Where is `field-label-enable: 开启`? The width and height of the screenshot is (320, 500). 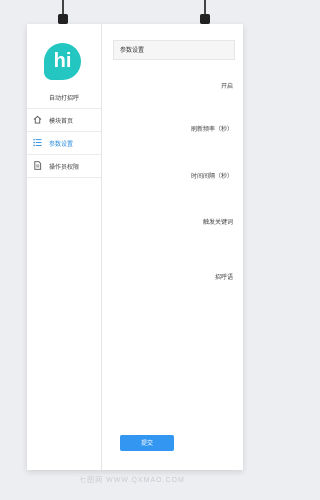
field-label-enable: 开启 is located at coordinates (226, 87).